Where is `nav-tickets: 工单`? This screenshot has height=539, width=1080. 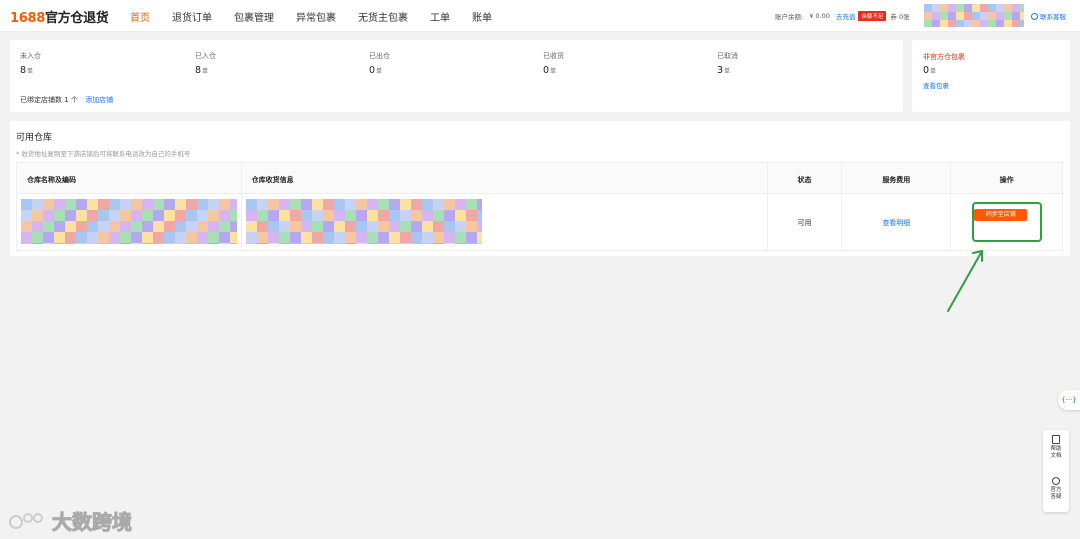
nav-tickets: 工单 is located at coordinates (440, 16).